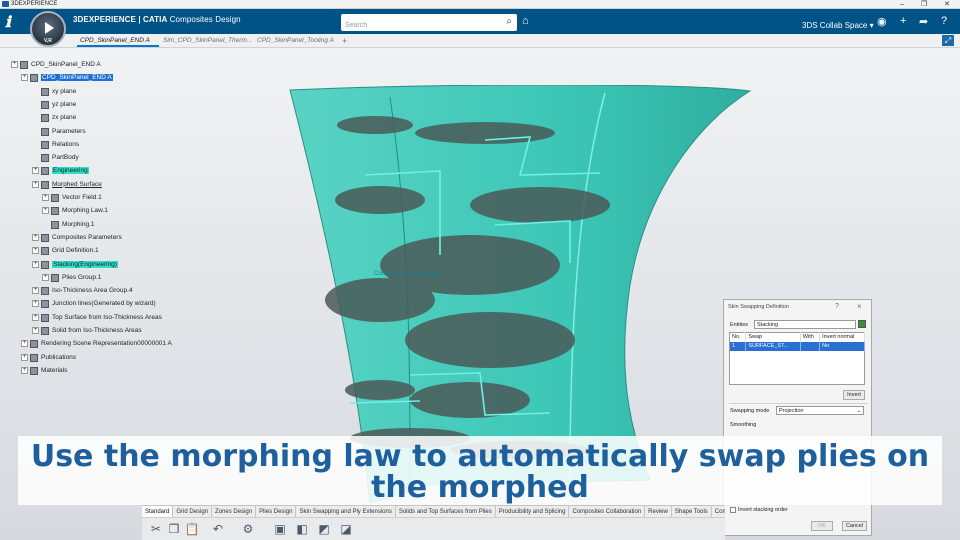 Image resolution: width=960 pixels, height=540 pixels. Describe the element at coordinates (156, 529) in the screenshot. I see `scissors-icon: ✂` at that location.